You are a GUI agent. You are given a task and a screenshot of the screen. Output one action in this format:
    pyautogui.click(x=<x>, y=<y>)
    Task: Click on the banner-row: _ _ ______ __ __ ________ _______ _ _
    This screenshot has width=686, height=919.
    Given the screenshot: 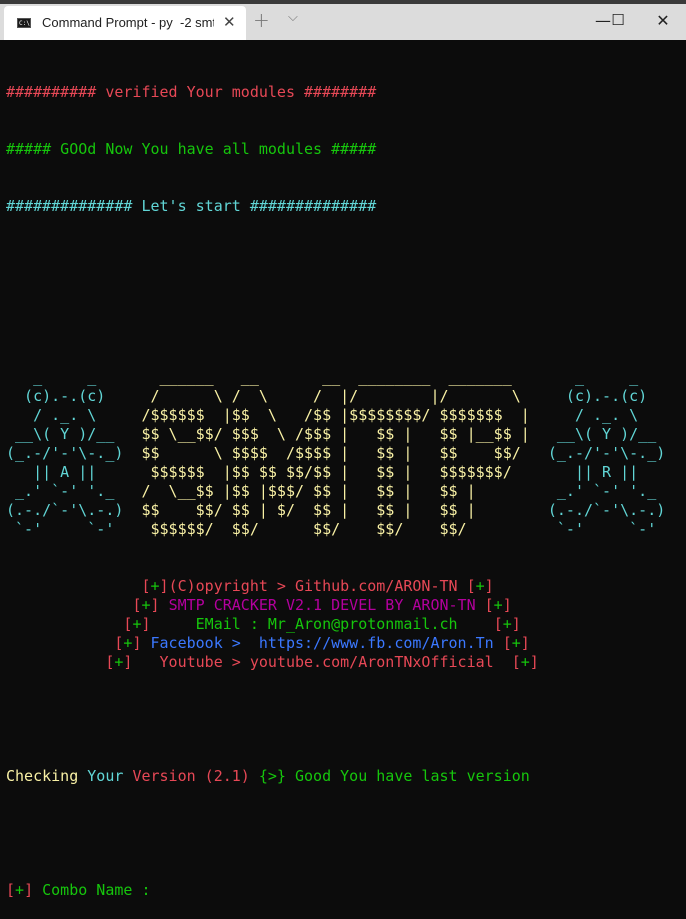 What is the action you would take?
    pyautogui.click(x=335, y=377)
    